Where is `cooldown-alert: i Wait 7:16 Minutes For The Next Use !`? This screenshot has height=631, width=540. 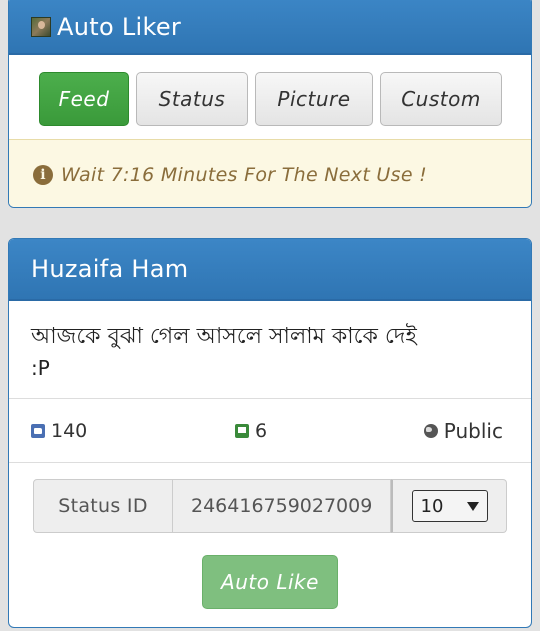
cooldown-alert: i Wait 7:16 Minutes For The Next Use ! is located at coordinates (270, 173).